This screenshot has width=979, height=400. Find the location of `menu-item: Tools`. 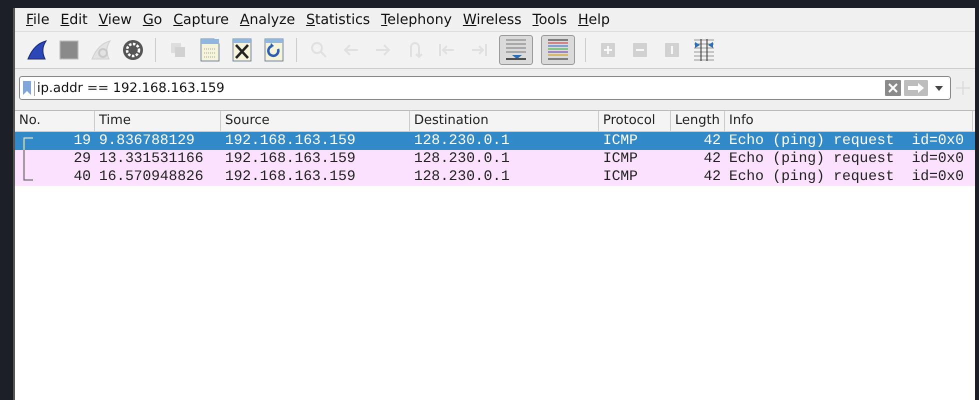

menu-item: Tools is located at coordinates (553, 20).